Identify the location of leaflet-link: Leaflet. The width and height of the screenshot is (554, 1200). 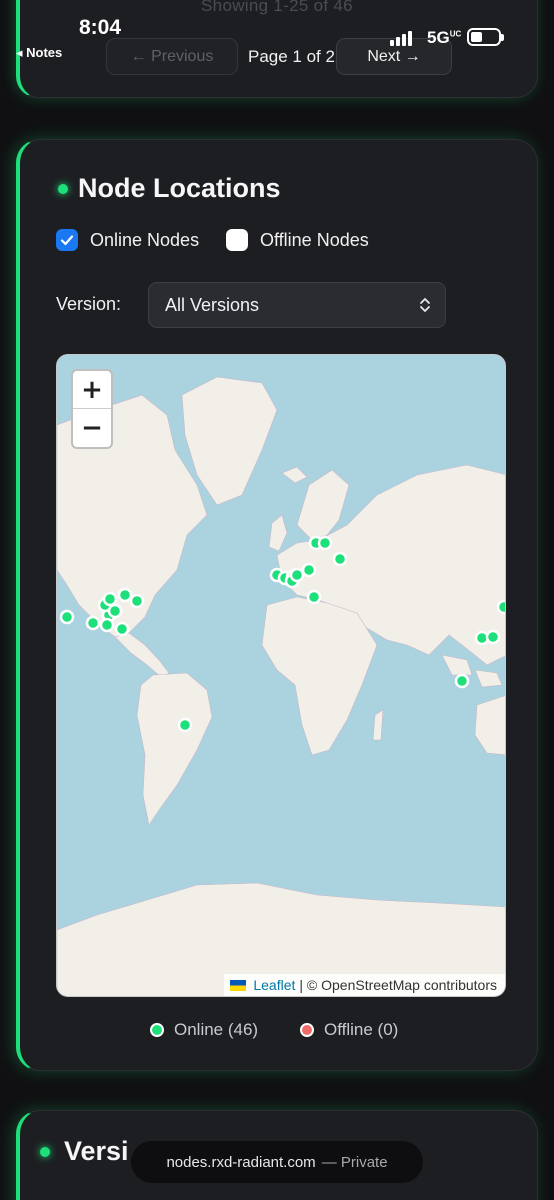
(274, 985).